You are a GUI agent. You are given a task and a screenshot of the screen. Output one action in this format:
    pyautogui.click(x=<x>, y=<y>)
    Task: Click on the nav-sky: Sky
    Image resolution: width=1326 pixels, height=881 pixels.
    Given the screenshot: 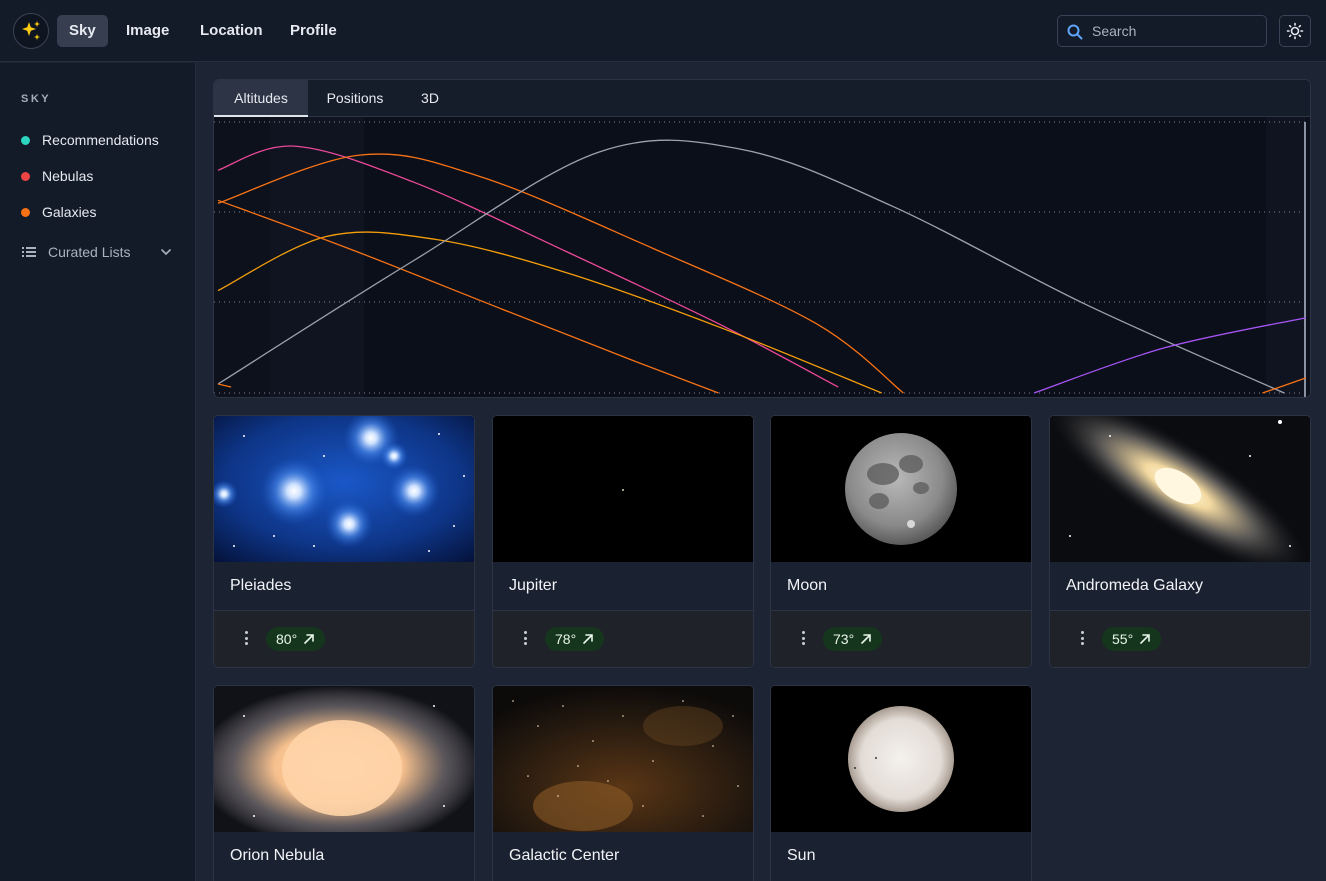 What is the action you would take?
    pyautogui.click(x=82, y=31)
    